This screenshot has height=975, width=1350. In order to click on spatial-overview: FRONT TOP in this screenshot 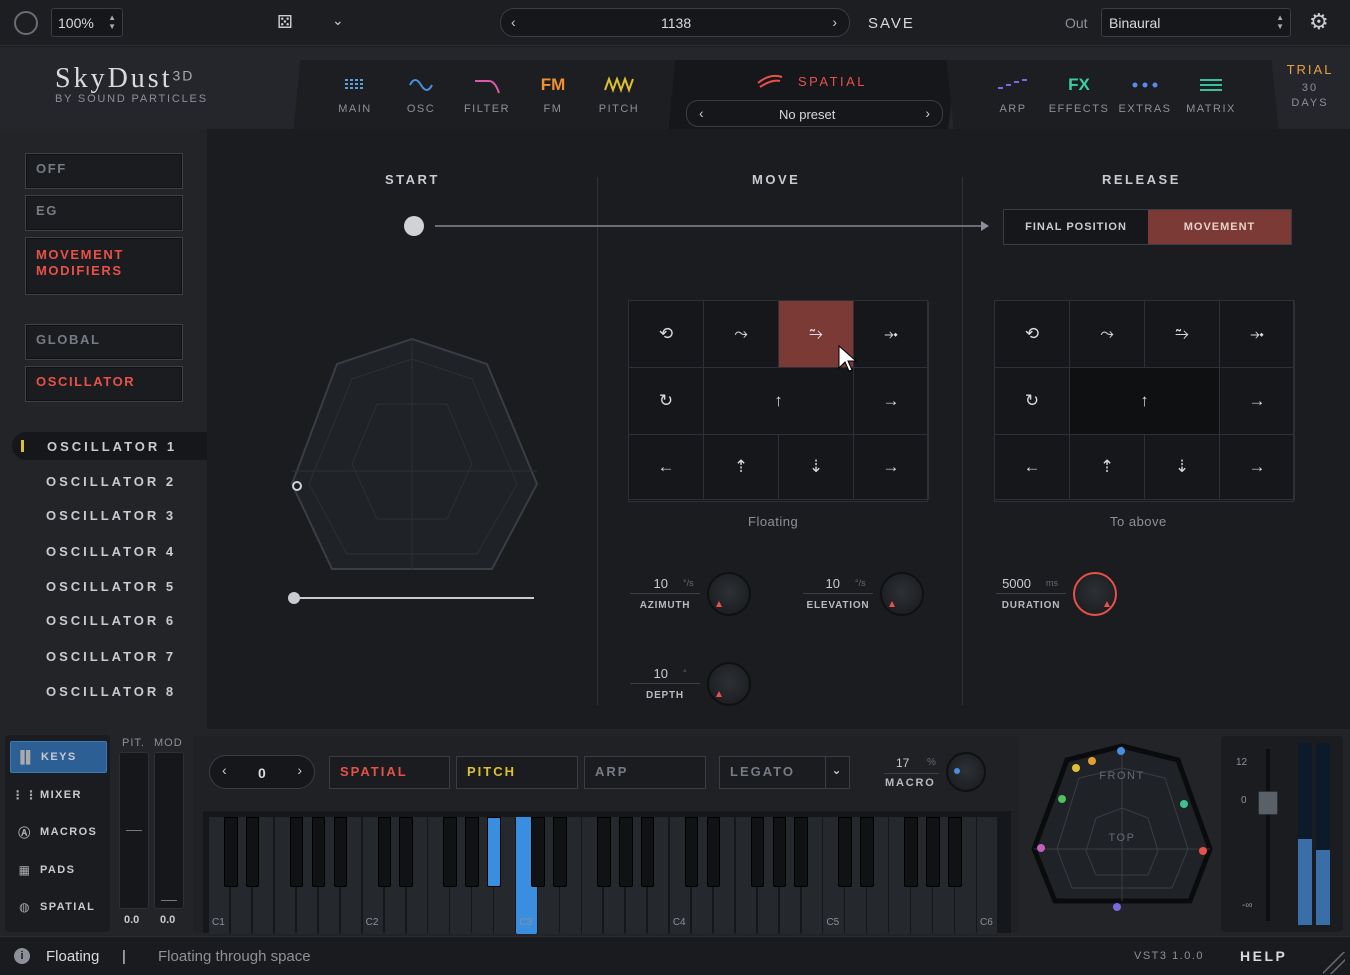, I will do `click(1122, 830)`.